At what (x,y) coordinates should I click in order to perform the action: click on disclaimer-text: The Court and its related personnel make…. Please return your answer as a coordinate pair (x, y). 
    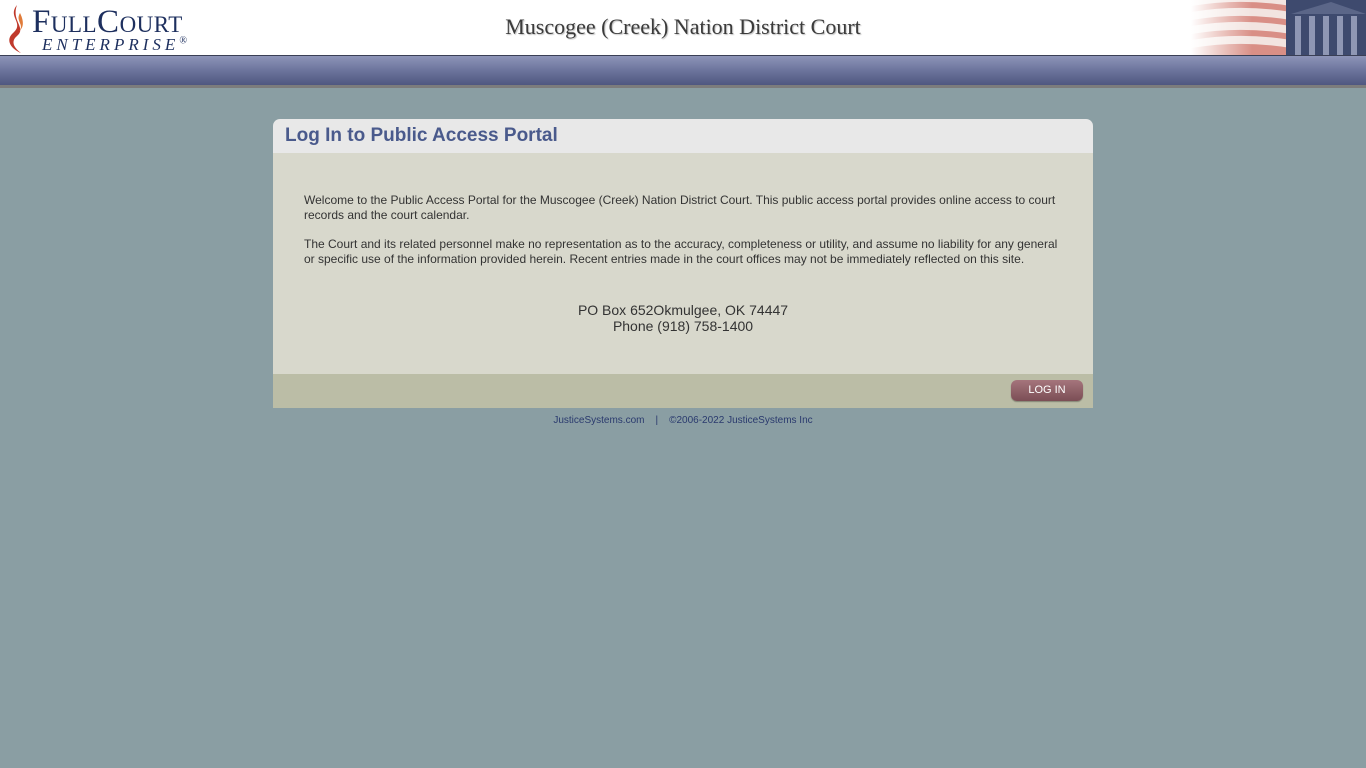
    Looking at the image, I should click on (681, 251).